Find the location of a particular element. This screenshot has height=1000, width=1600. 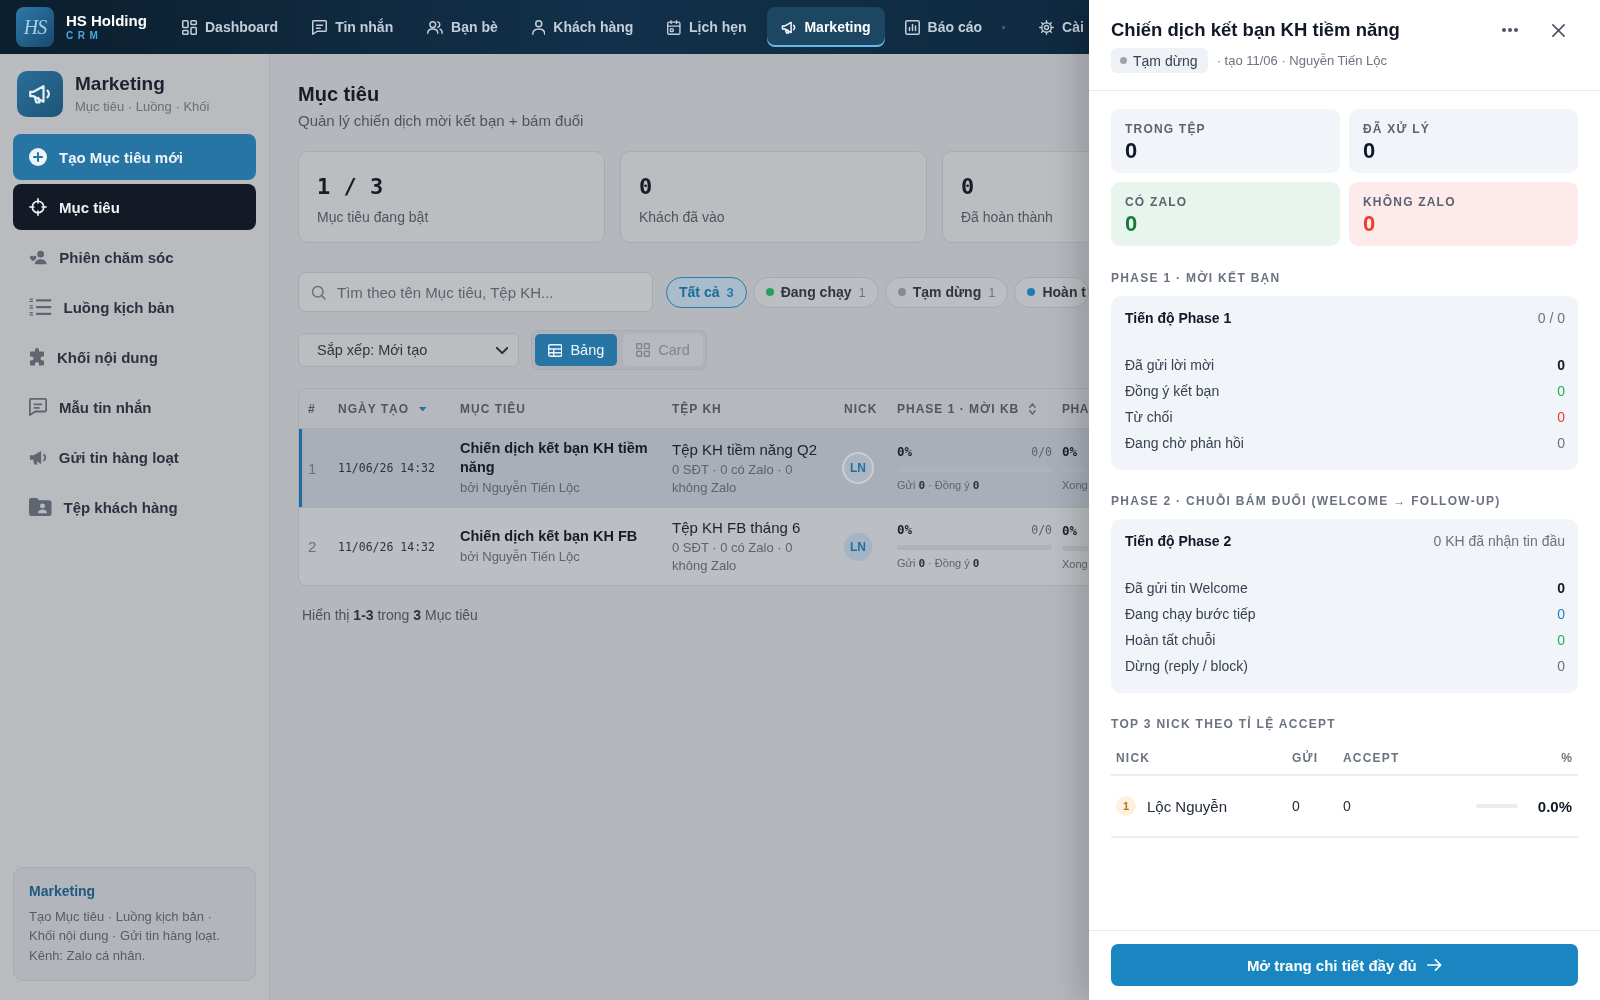

sort-select: Sắp xếp: Mới tạo is located at coordinates (408, 350).